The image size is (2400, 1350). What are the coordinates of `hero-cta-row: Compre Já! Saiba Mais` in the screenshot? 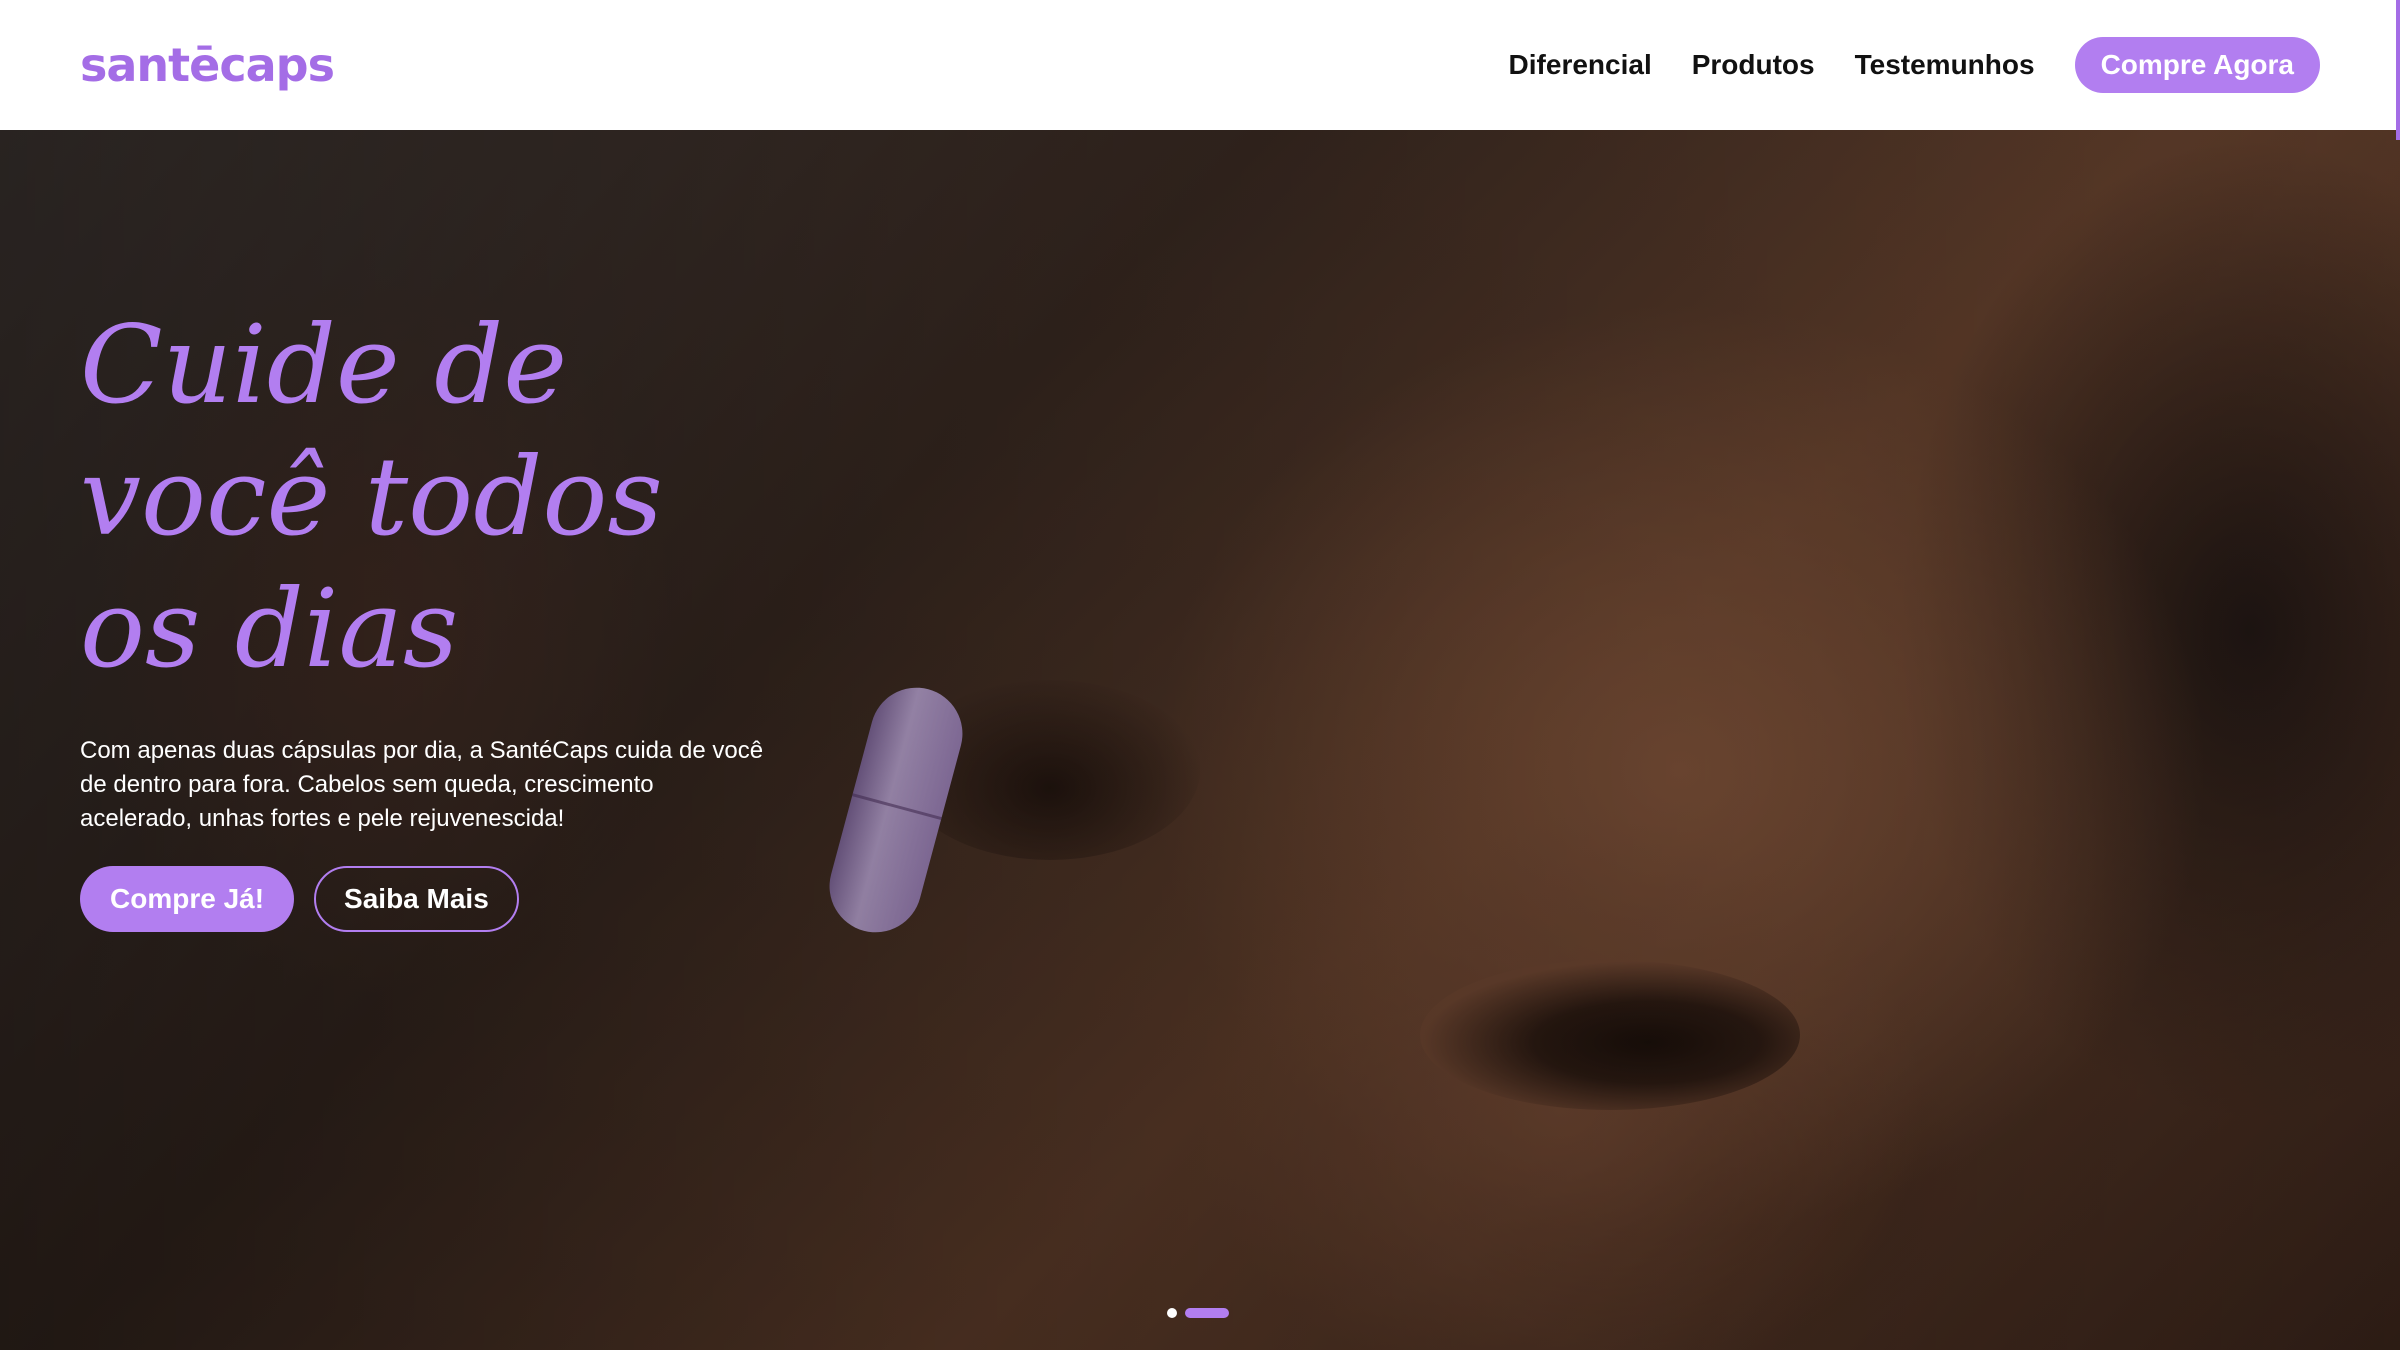 It's located at (440, 899).